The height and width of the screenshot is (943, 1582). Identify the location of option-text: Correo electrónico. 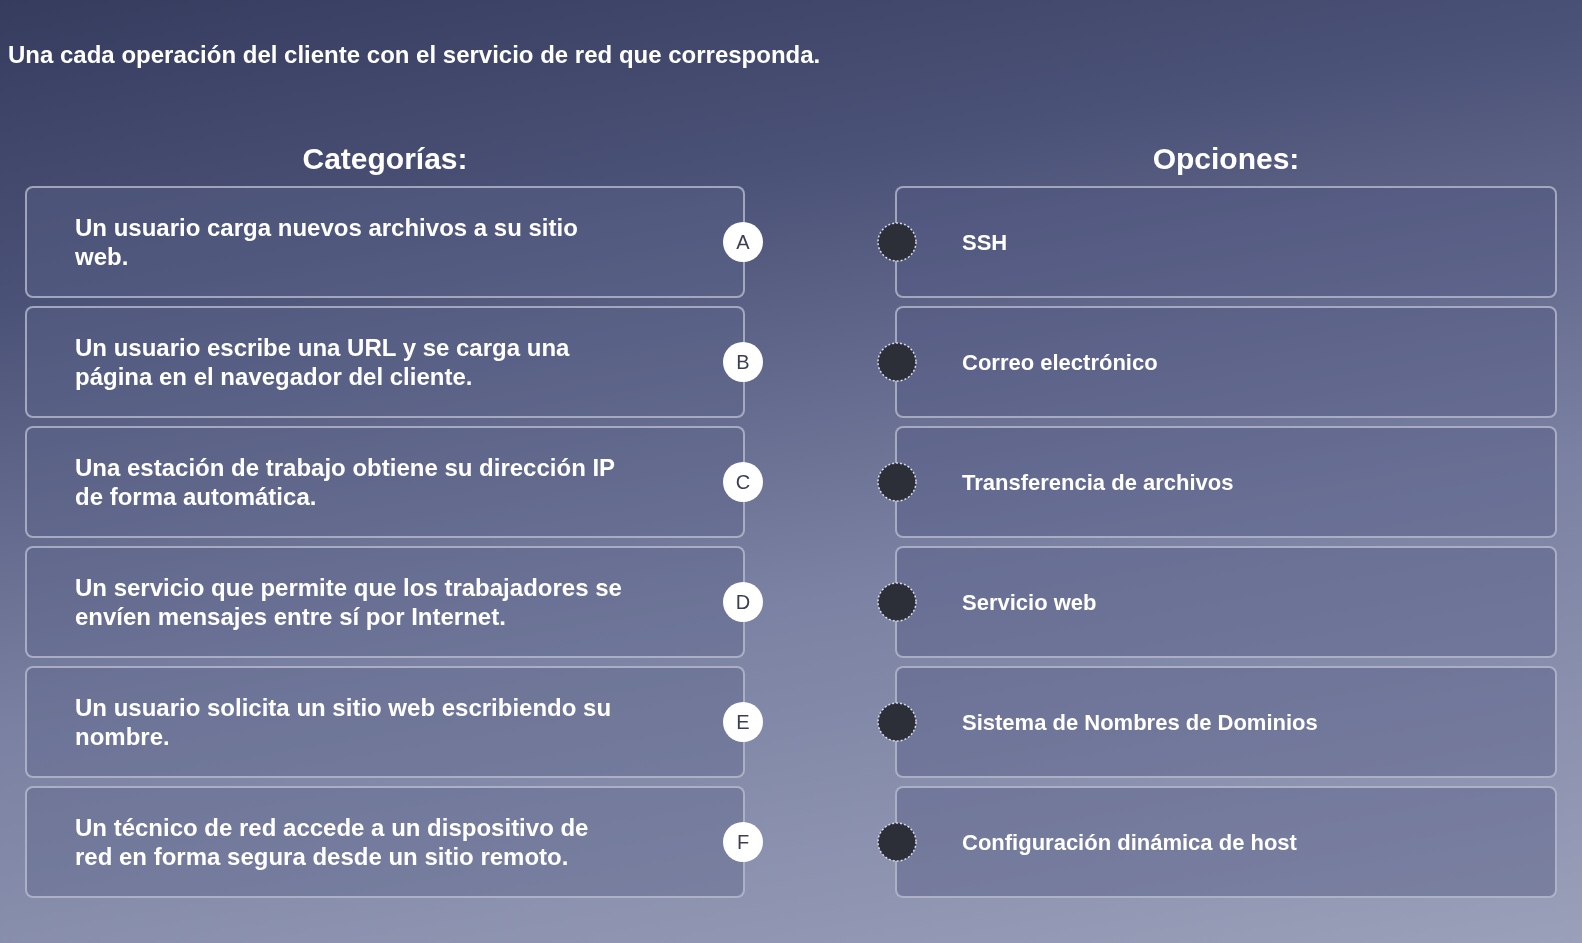
(1060, 362).